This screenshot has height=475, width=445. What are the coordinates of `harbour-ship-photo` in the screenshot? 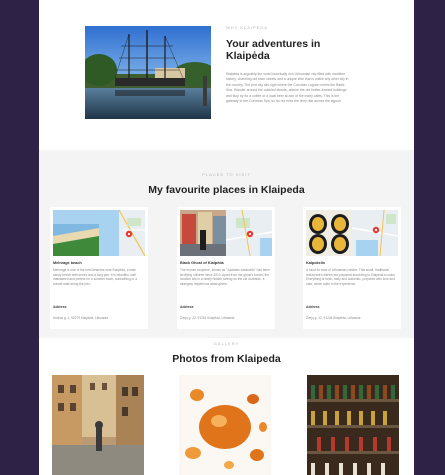 It's located at (148, 72).